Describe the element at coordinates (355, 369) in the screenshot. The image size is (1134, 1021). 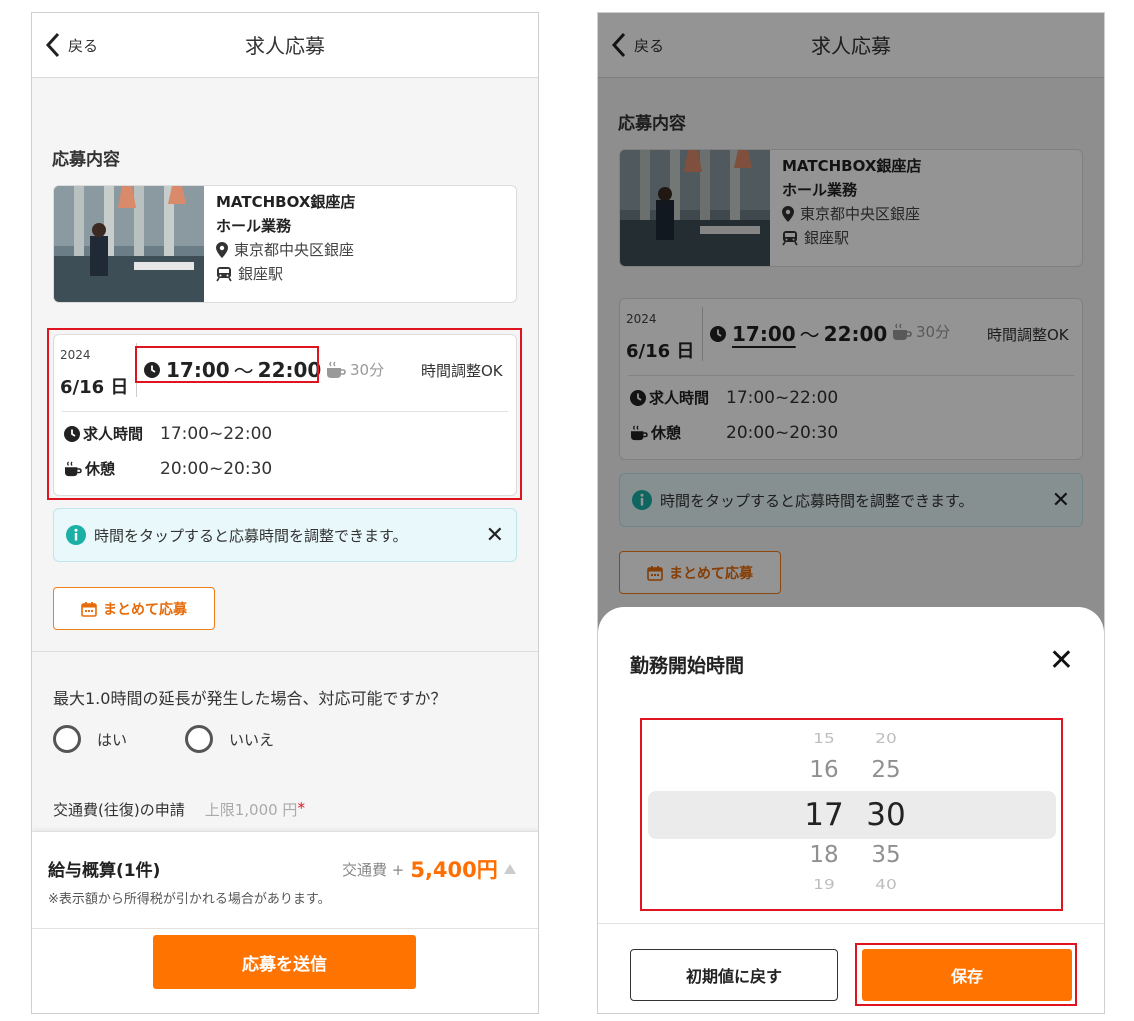
I see `break-duration: 30分` at that location.